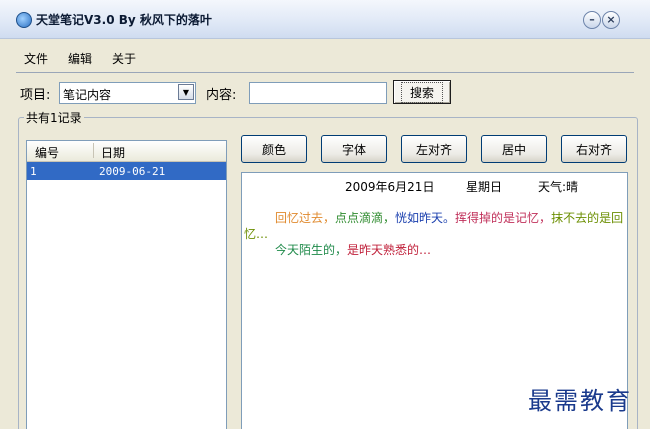 The width and height of the screenshot is (650, 429). What do you see at coordinates (186, 92) in the screenshot?
I see `chevron-down-icon: ▼` at bounding box center [186, 92].